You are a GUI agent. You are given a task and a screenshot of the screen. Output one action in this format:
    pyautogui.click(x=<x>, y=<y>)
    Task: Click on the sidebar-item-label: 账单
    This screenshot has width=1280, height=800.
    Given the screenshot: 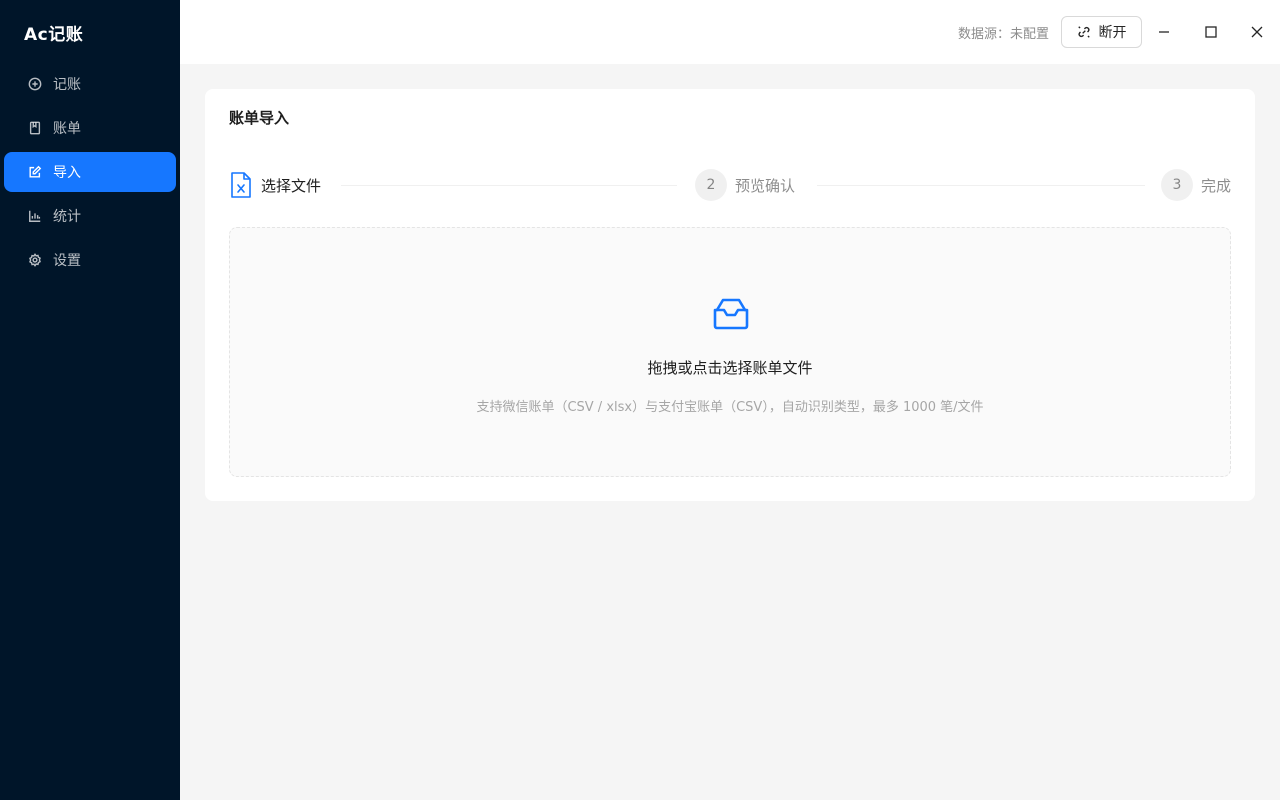 What is the action you would take?
    pyautogui.click(x=67, y=129)
    